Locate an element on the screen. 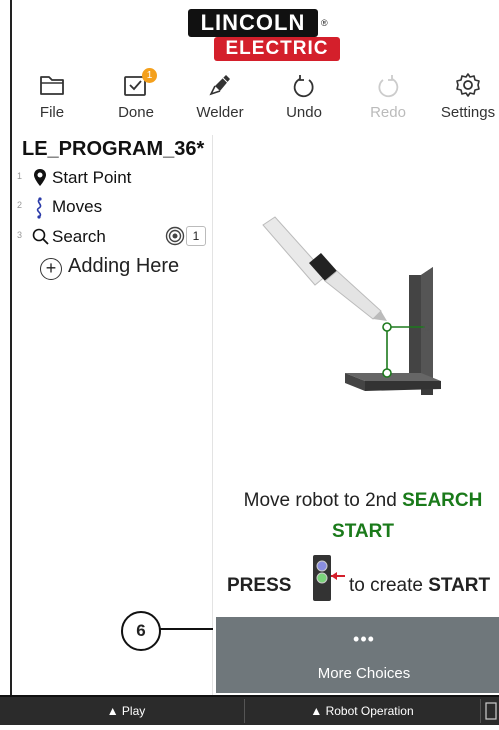  step-start-point: 1 Start Point is located at coordinates (112, 178).